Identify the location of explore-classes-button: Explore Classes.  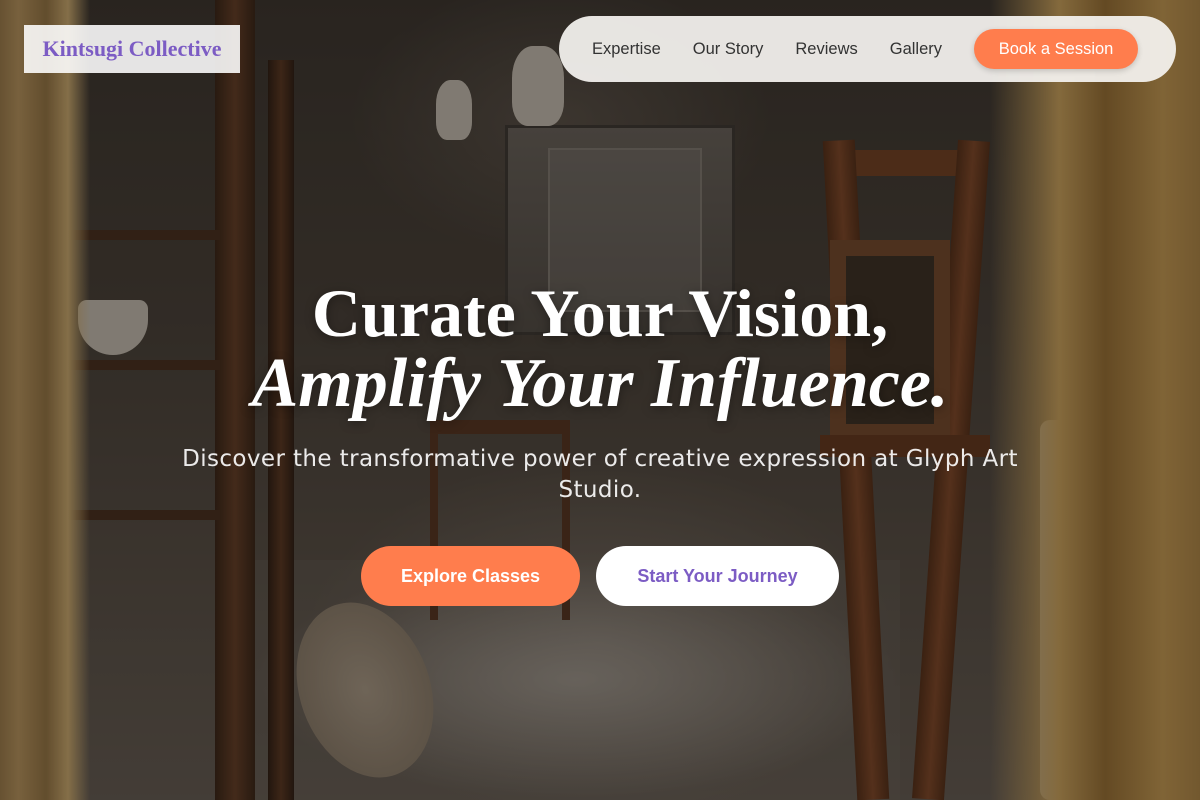
(470, 576).